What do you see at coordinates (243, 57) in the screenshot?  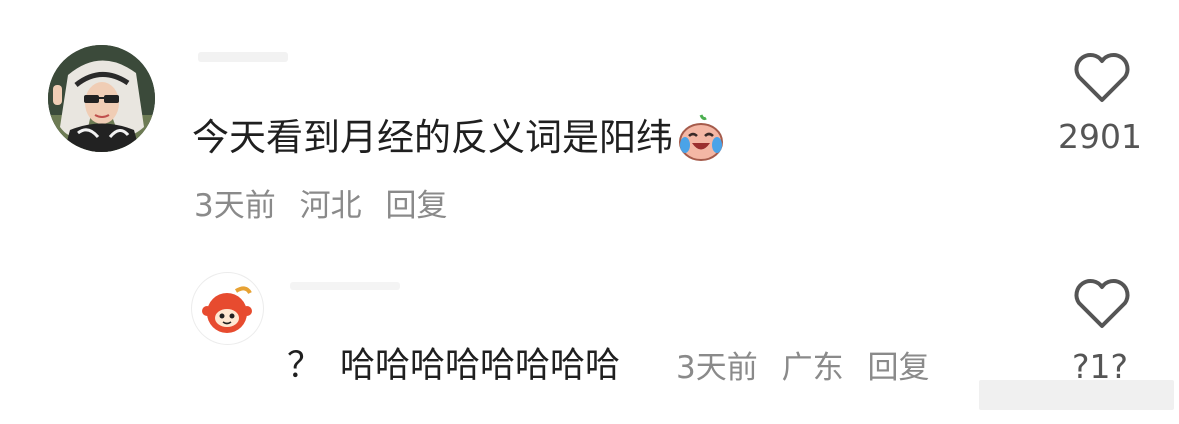 I see `username-placeholder` at bounding box center [243, 57].